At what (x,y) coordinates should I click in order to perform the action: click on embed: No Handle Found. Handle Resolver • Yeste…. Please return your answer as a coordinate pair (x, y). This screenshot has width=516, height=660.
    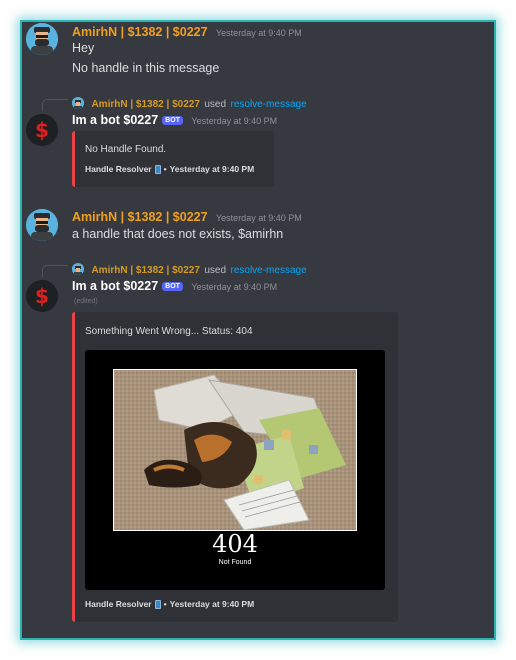
    Looking at the image, I should click on (173, 159).